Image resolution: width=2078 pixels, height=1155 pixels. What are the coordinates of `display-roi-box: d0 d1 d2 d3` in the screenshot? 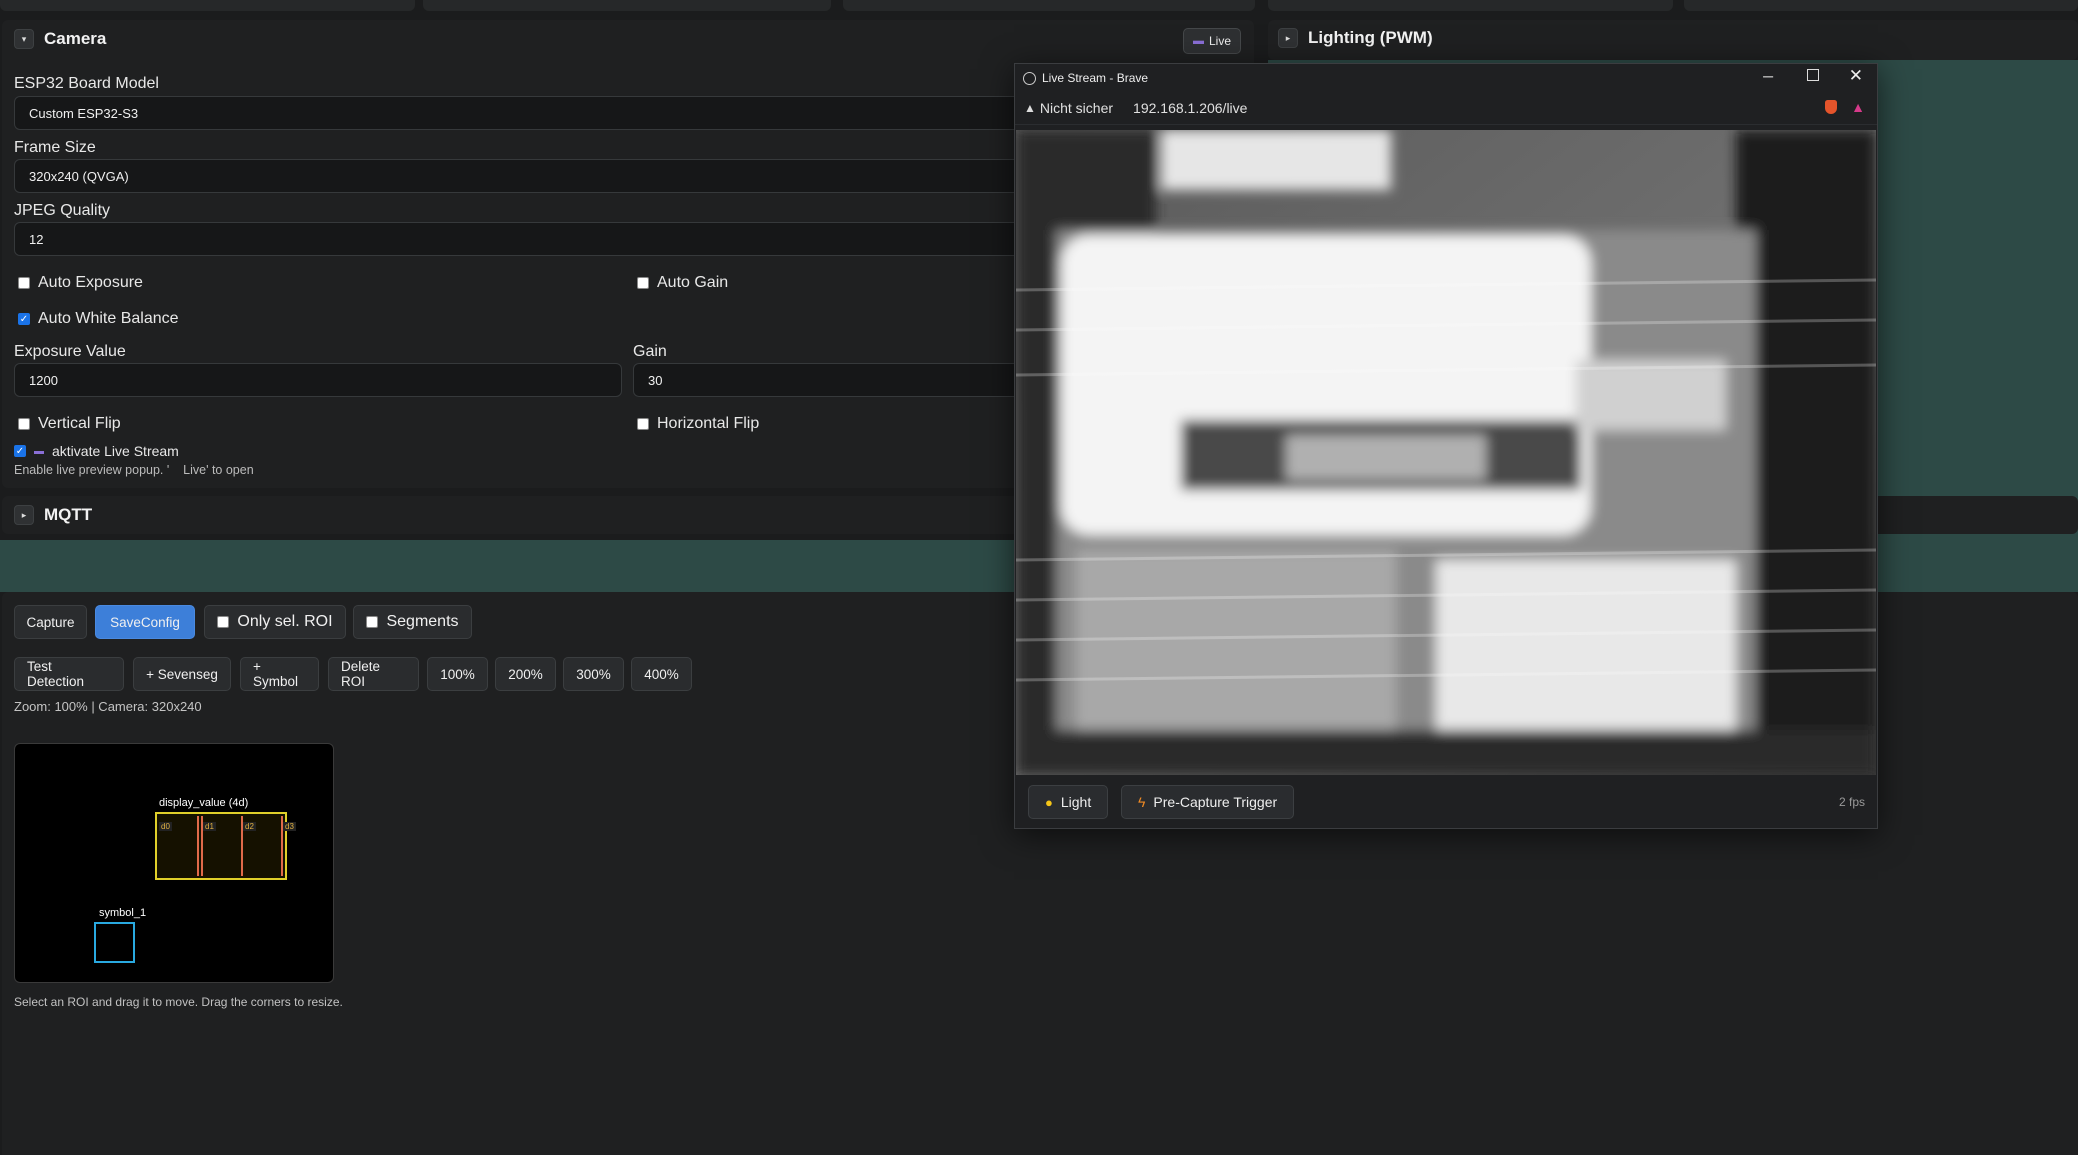 It's located at (225, 846).